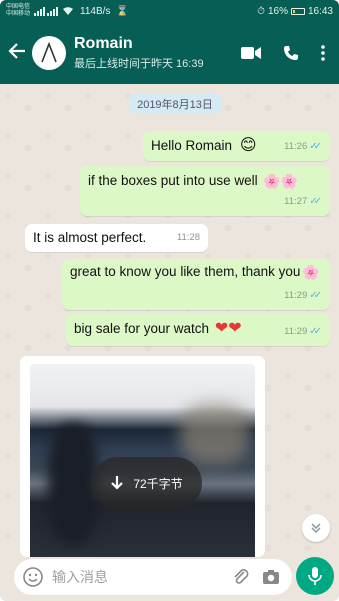  Describe the element at coordinates (122, 11) in the screenshot. I see `hourglass-icon: ⌛` at that location.